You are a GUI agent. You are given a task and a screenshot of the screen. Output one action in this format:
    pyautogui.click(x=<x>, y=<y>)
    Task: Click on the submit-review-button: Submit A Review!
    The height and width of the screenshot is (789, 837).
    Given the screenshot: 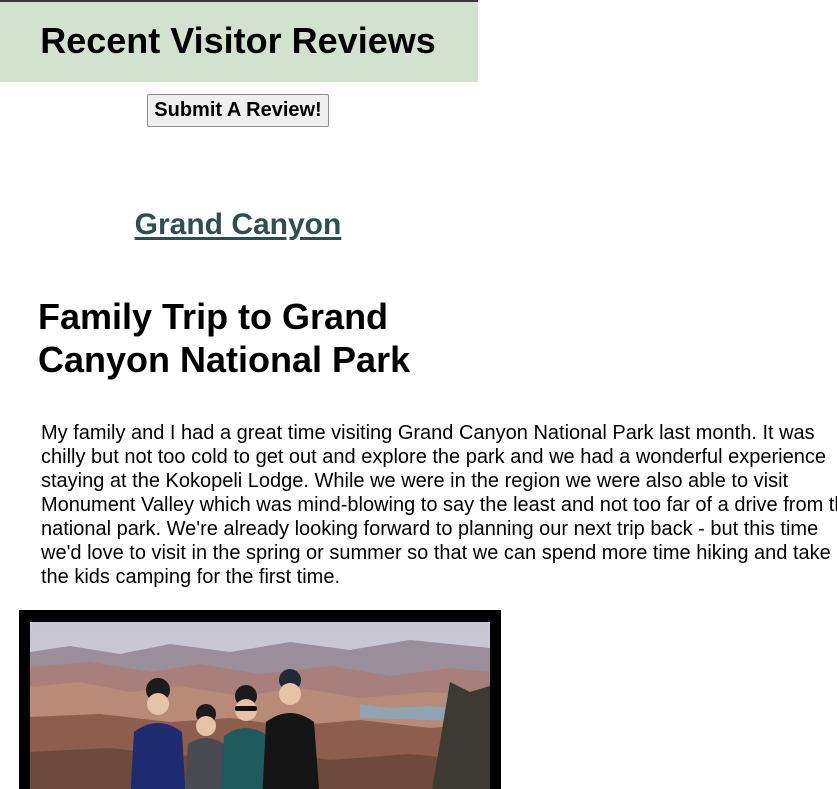 What is the action you would take?
    pyautogui.click(x=238, y=110)
    